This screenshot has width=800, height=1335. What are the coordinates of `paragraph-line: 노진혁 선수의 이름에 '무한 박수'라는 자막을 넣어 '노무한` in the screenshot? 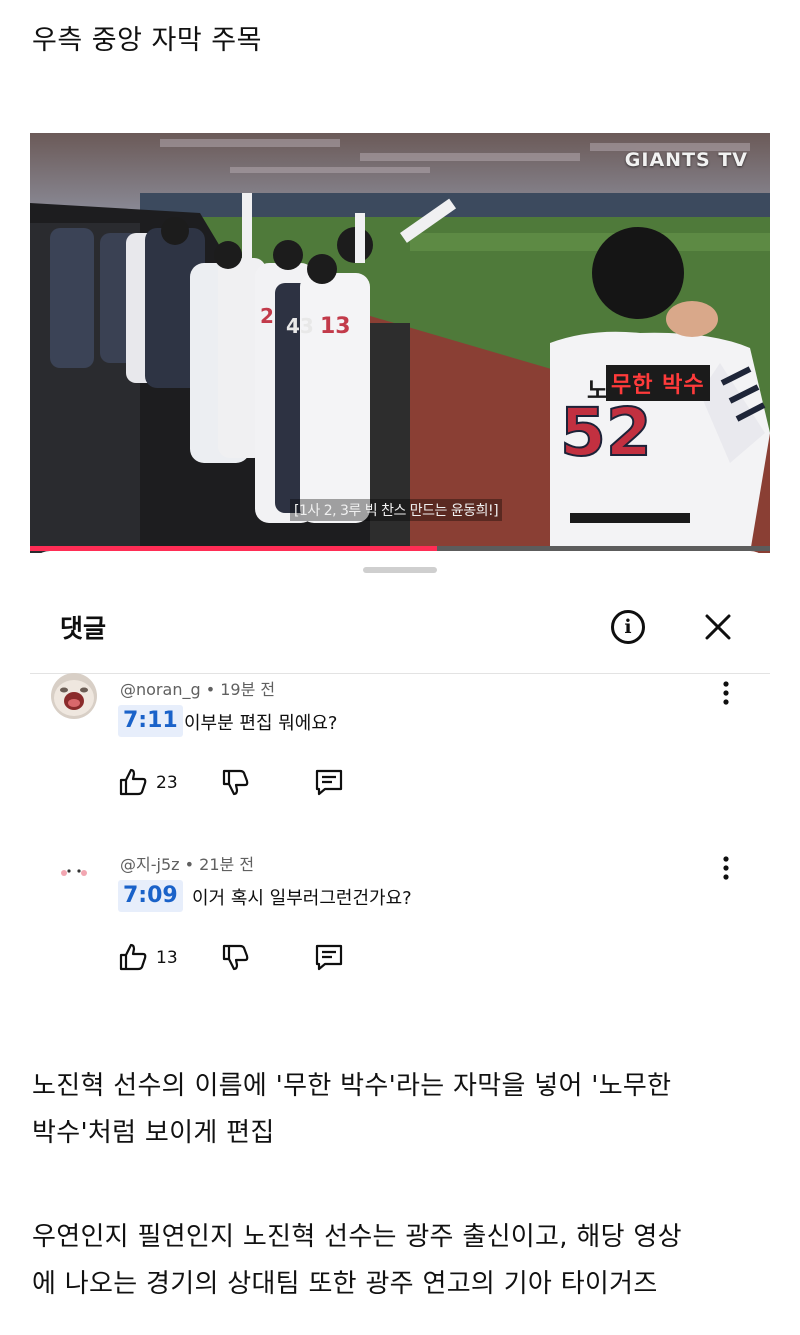 It's located at (352, 1086).